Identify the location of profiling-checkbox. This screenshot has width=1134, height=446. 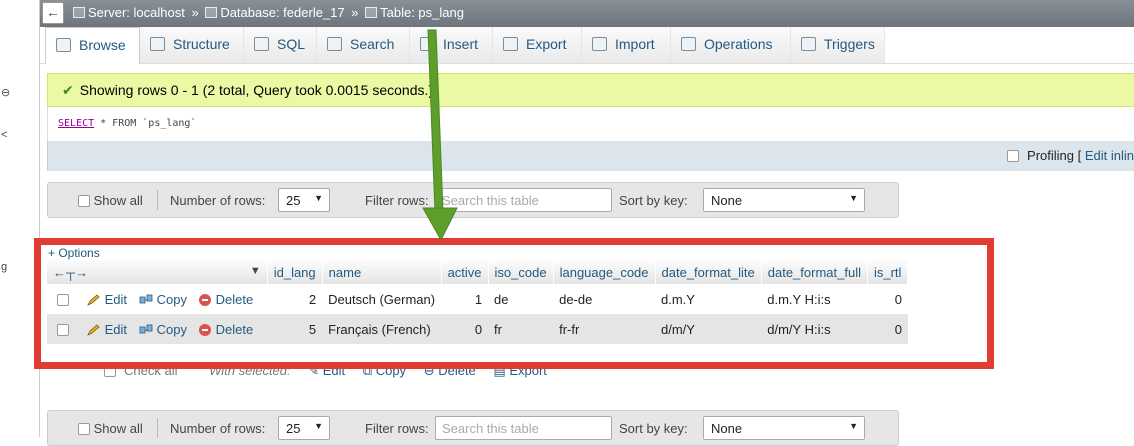
(1013, 156).